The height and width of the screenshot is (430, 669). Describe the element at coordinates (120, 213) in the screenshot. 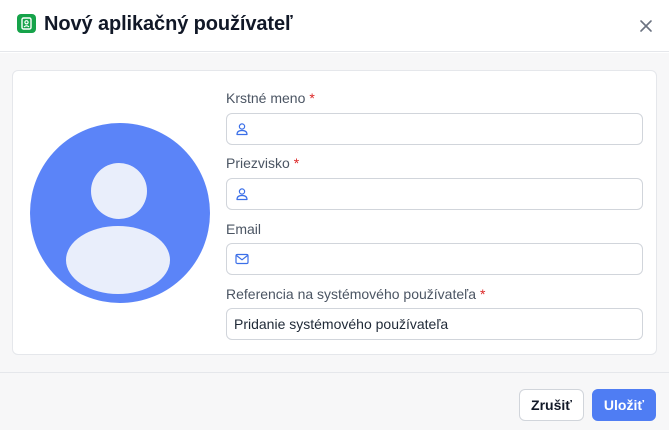

I see `avatar` at that location.